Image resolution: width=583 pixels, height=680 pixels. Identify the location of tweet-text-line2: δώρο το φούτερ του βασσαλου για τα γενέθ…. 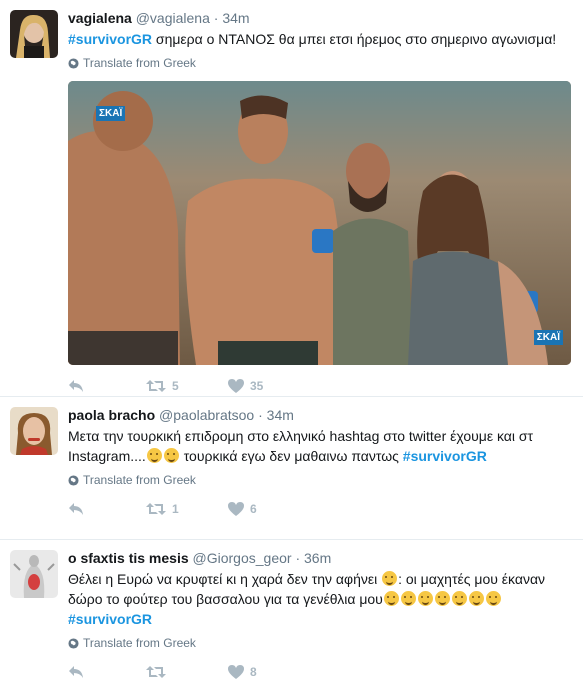
(225, 599).